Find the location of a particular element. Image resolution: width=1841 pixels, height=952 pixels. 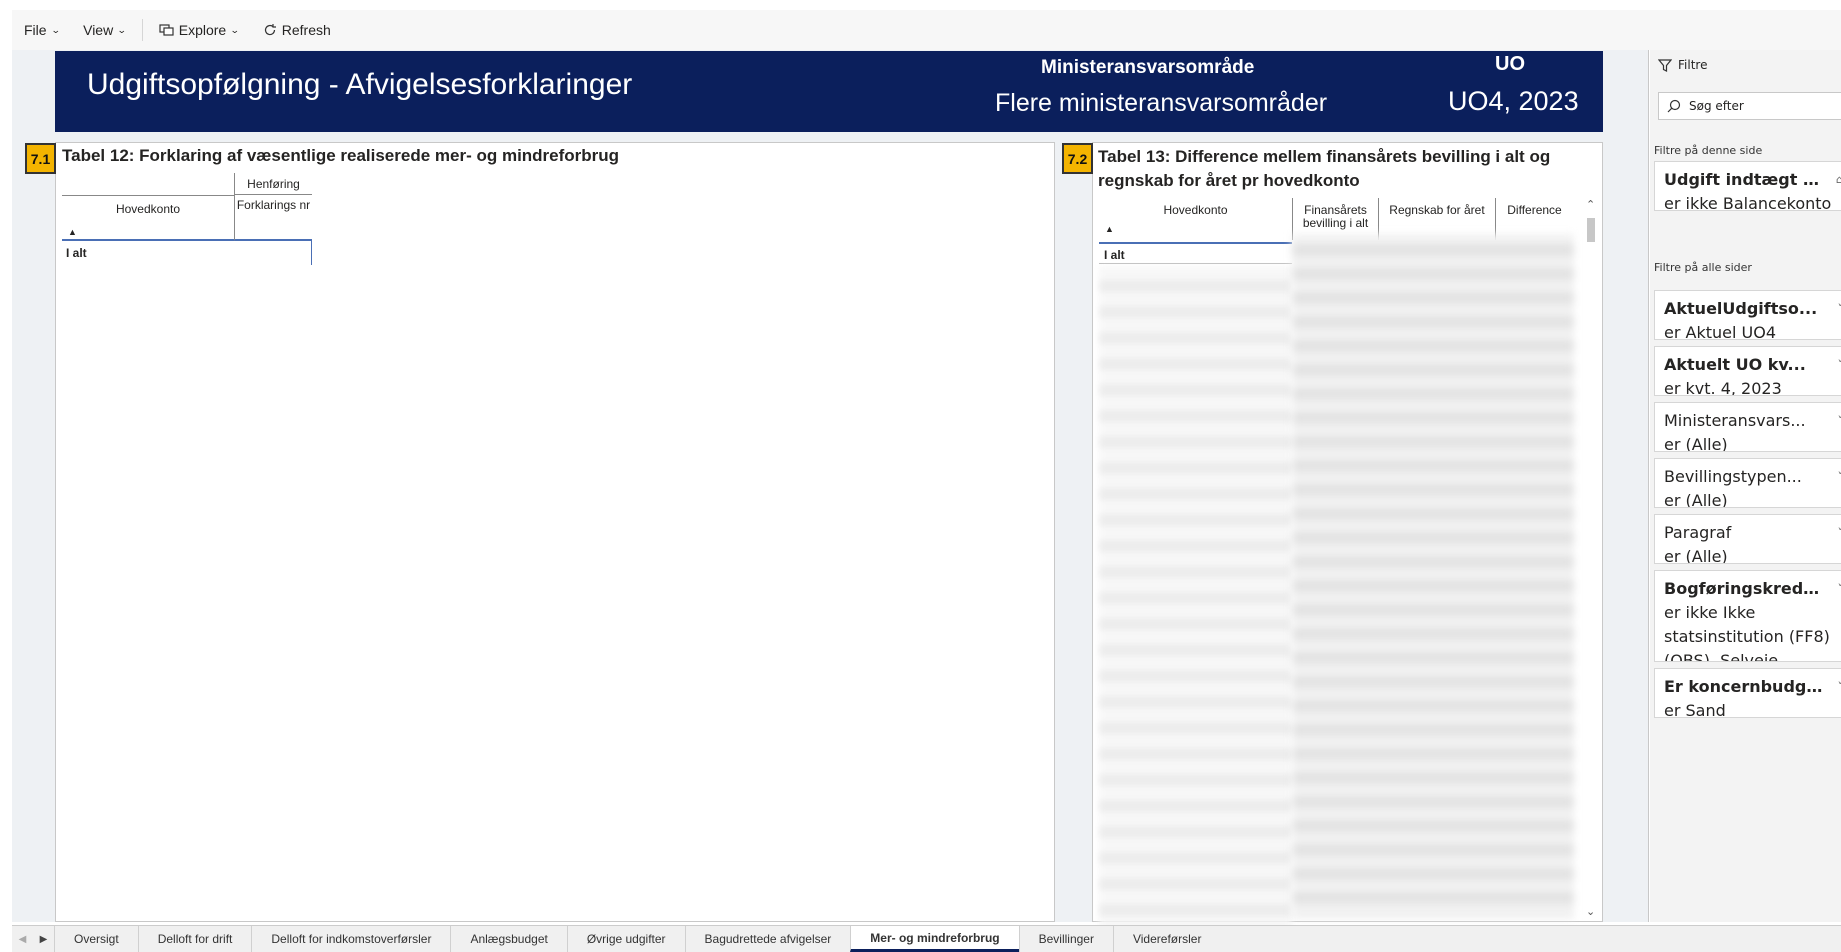

file-menu: File ⌄ is located at coordinates (41, 30).